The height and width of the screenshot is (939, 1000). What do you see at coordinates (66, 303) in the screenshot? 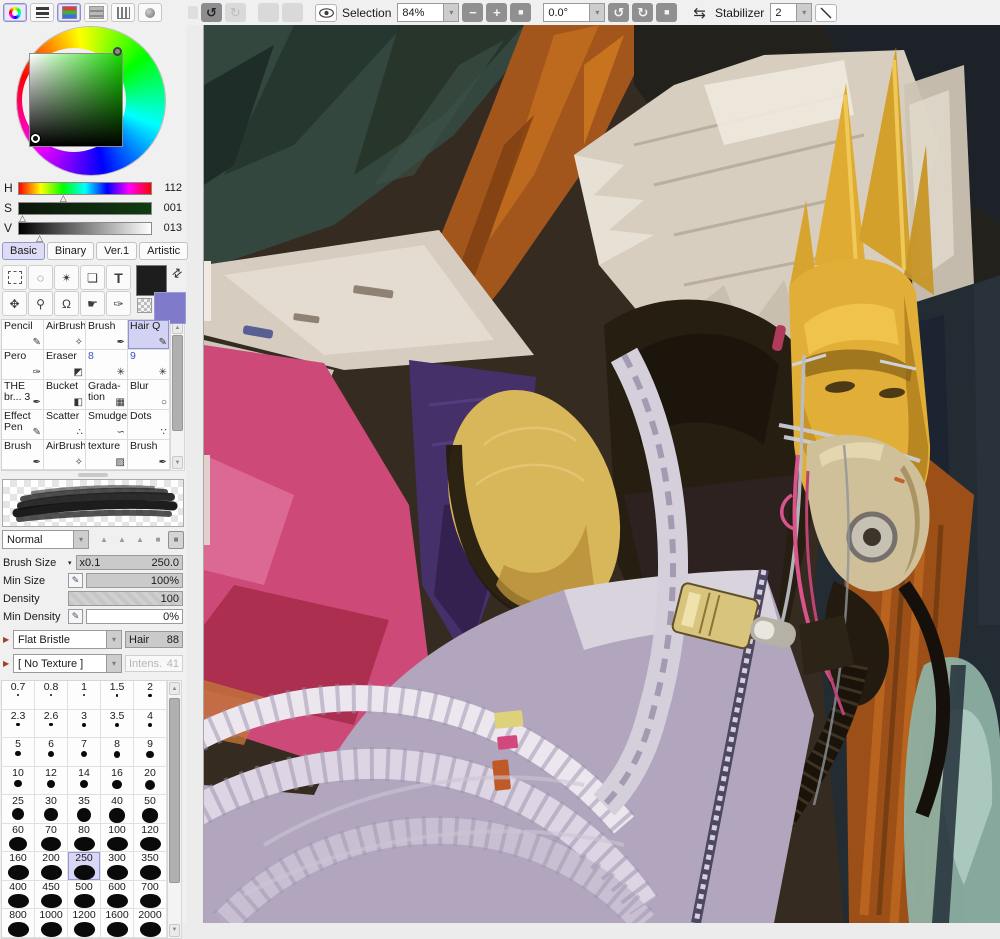
I see `rotate-canvas-tool: Ω` at bounding box center [66, 303].